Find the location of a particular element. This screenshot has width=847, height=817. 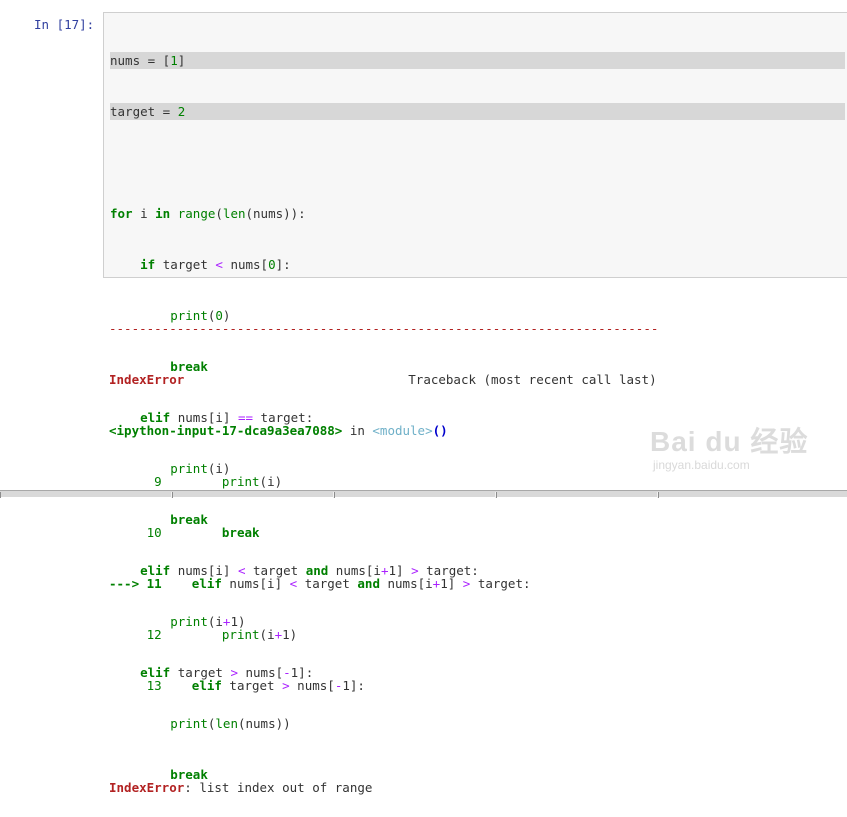

code-line-4: for i in range(len(nums)): is located at coordinates (208, 213).